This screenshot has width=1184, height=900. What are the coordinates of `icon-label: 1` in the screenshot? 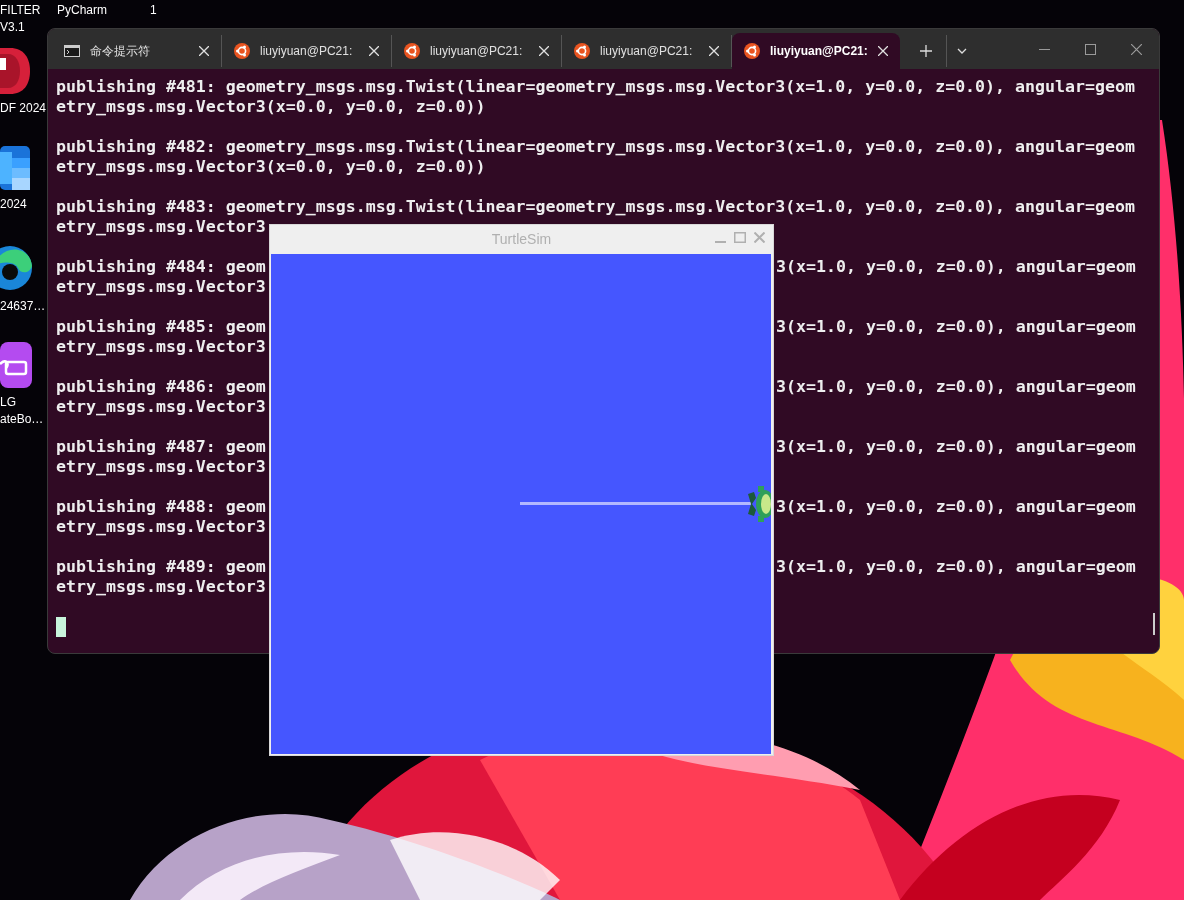 It's located at (153, 10).